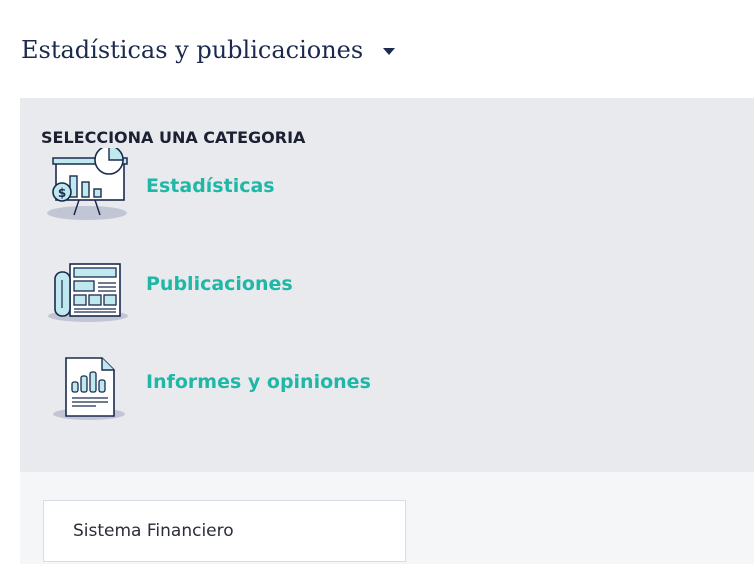 Image resolution: width=754 pixels, height=564 pixels. I want to click on report-document-icon, so click(89, 388).